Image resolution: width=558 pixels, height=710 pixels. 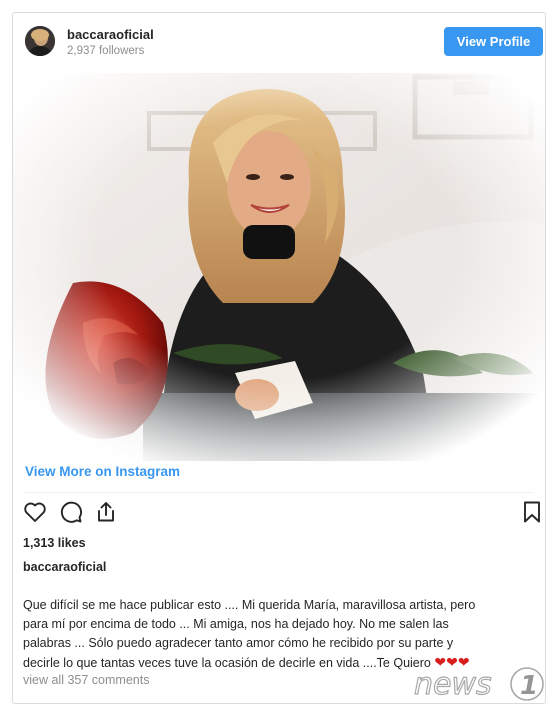 What do you see at coordinates (529, 686) in the screenshot?
I see `svg-text: 1` at bounding box center [529, 686].